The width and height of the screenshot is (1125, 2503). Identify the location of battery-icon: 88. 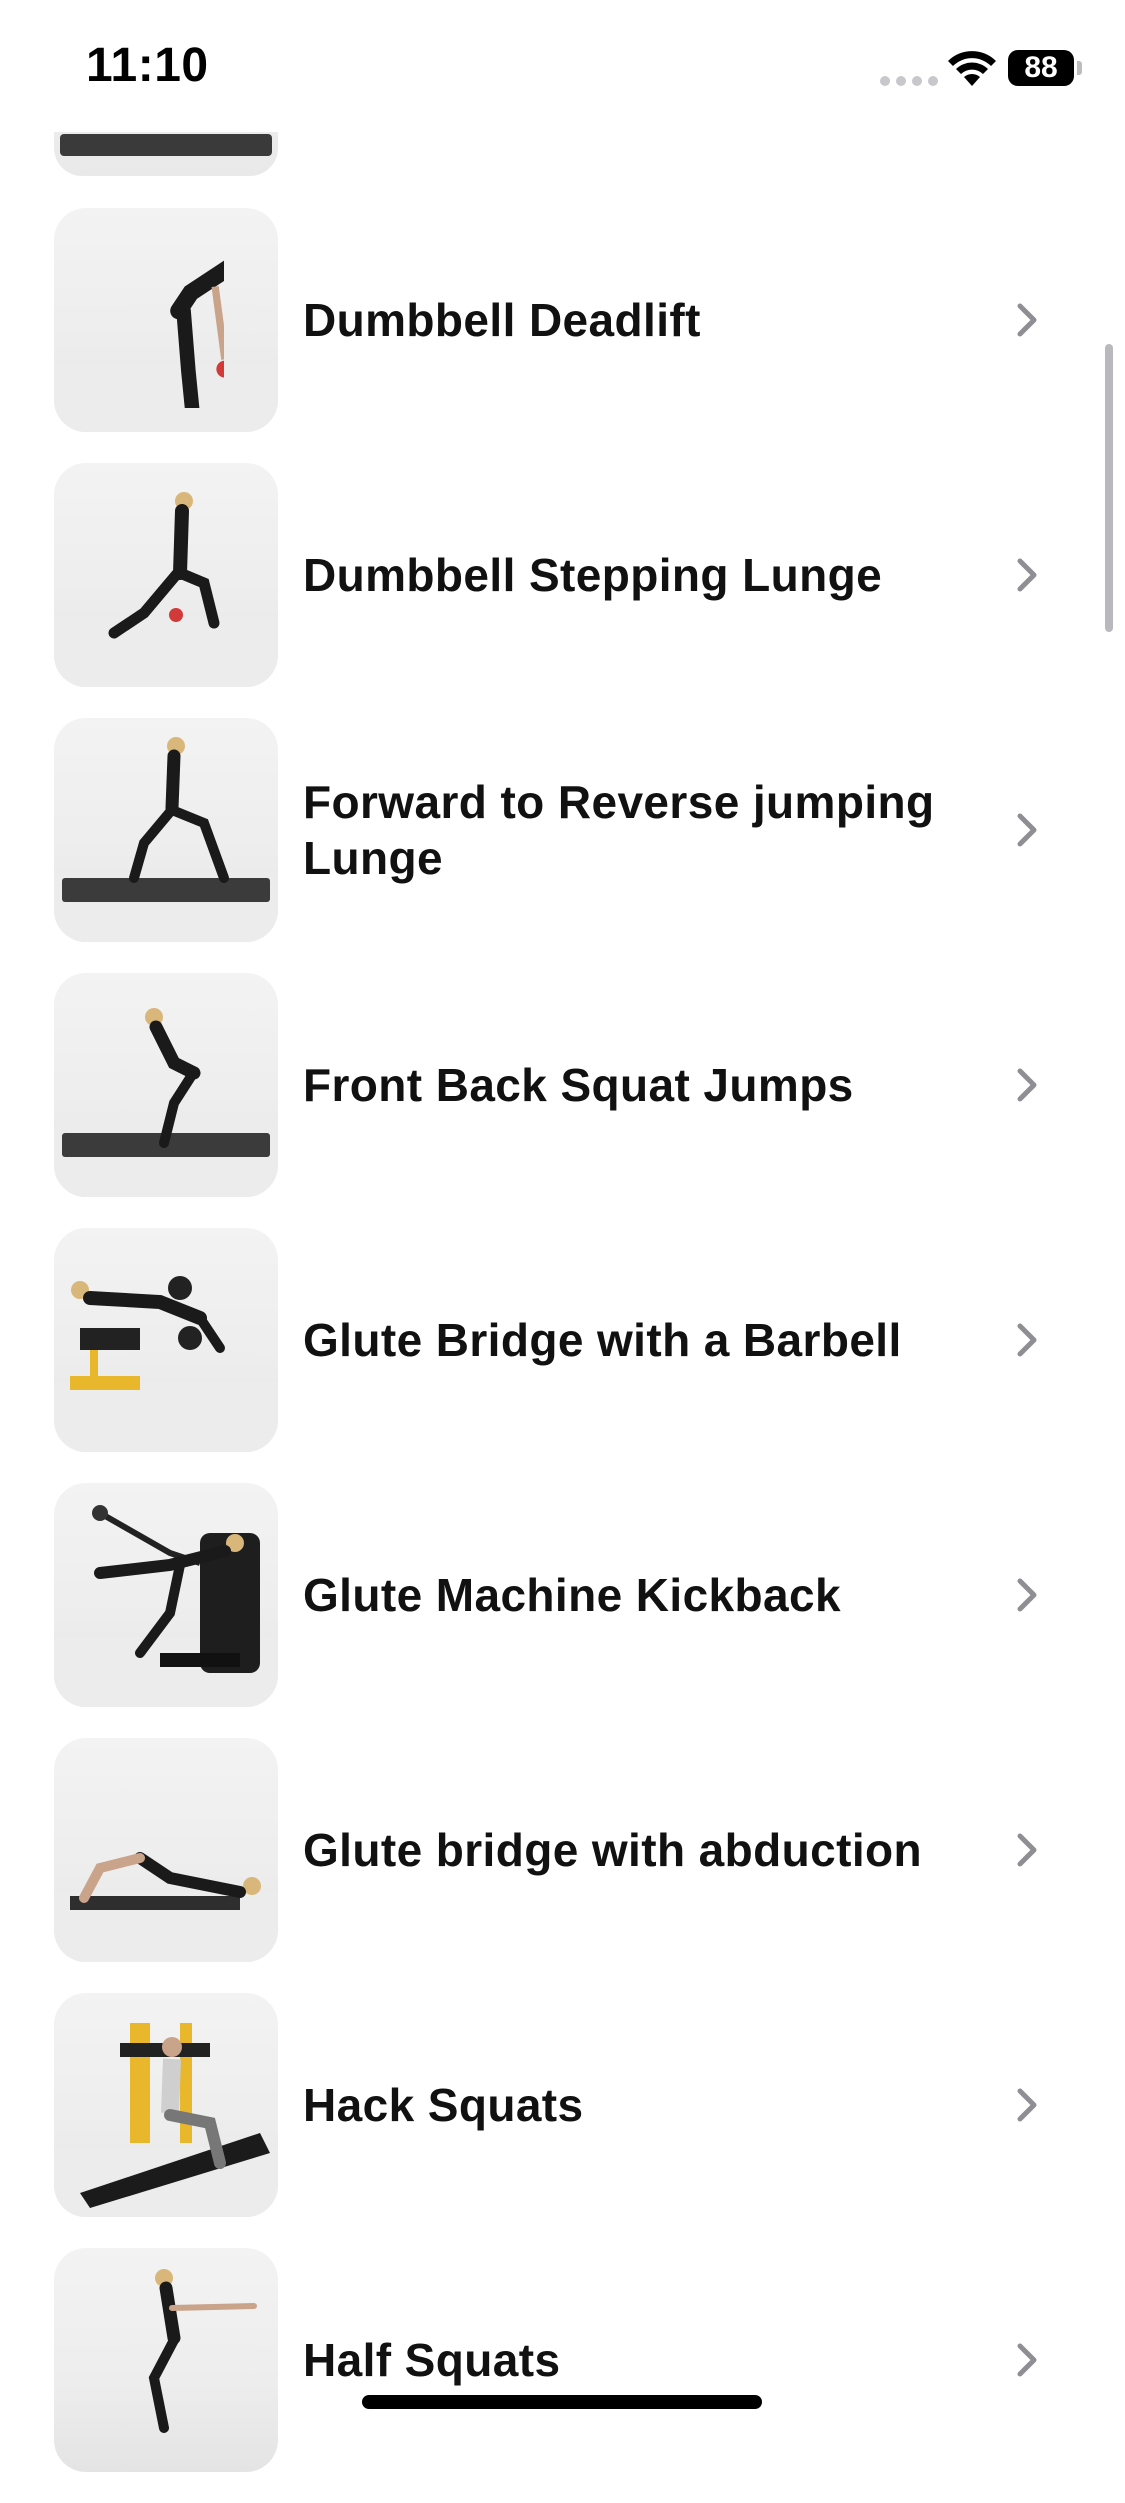
(1041, 68).